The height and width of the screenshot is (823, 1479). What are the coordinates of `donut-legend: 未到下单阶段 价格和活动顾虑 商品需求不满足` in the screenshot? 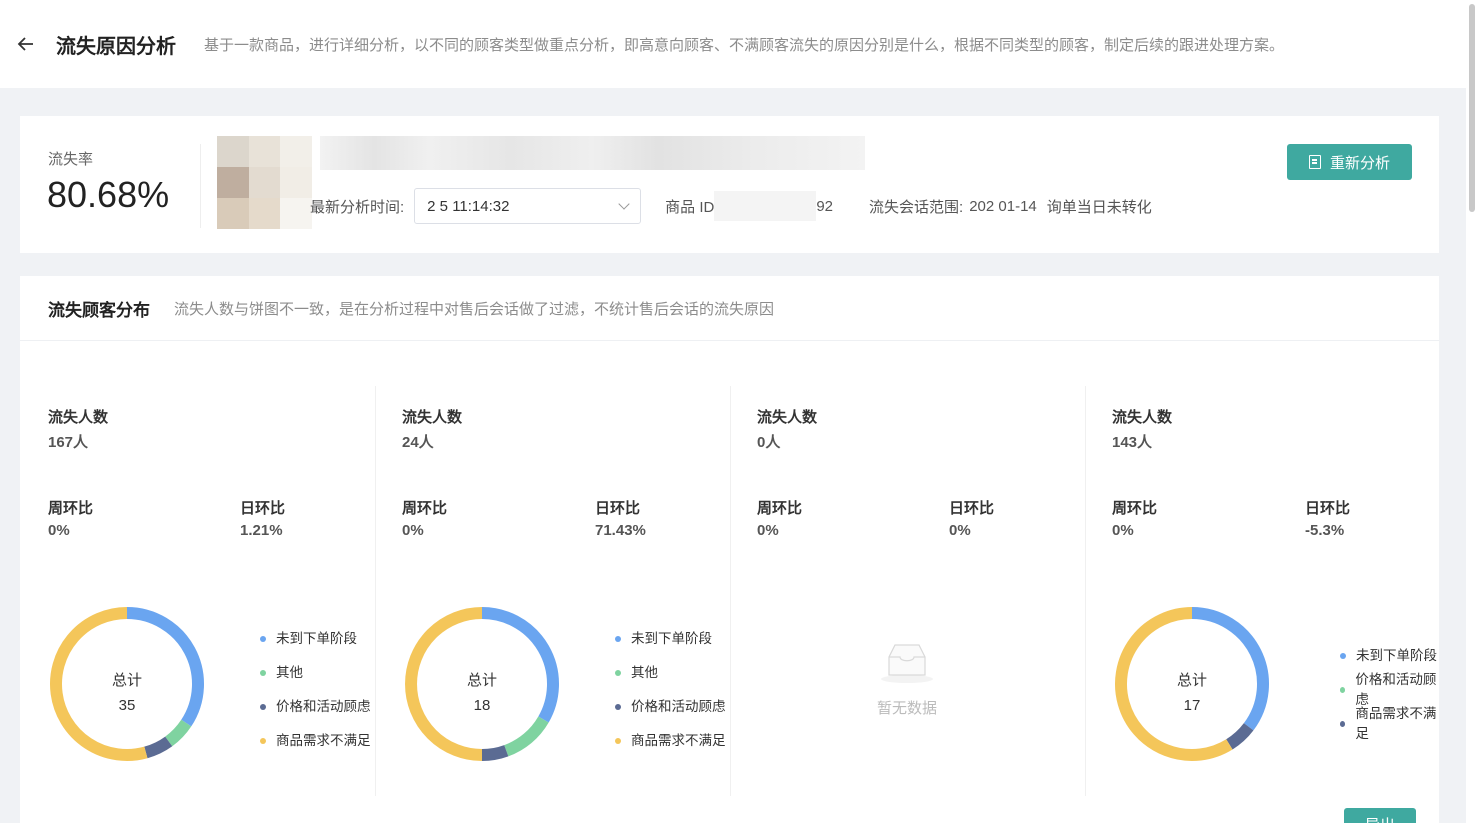 It's located at (1390, 689).